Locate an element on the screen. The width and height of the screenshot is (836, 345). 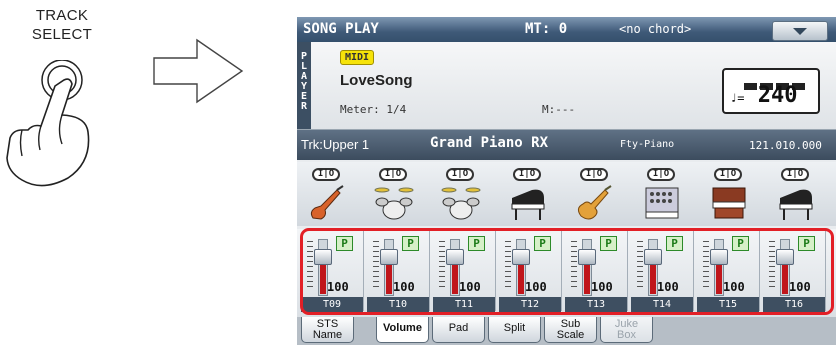
right-arrow-icon is located at coordinates (198, 71).